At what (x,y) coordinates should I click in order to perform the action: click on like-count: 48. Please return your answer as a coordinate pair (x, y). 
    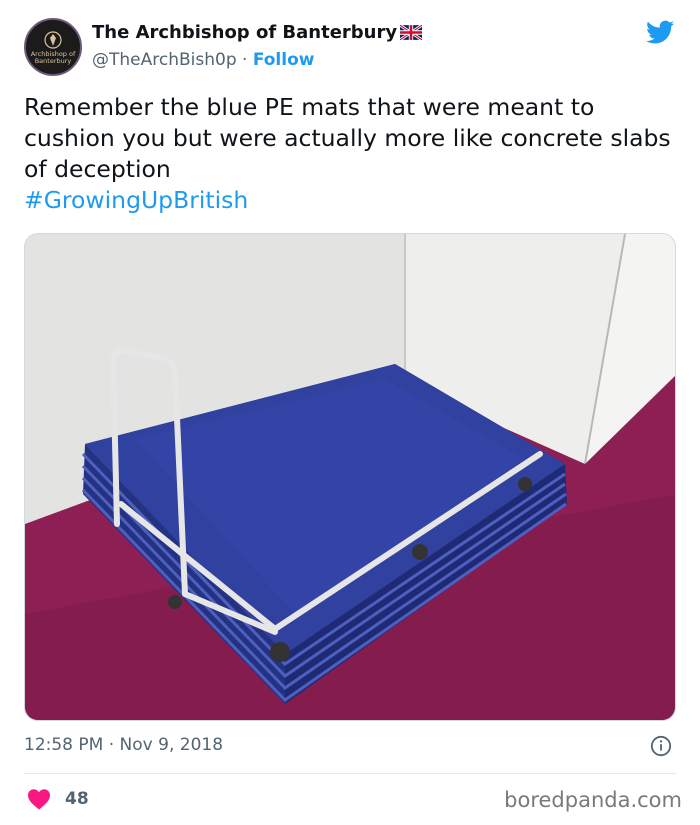
    Looking at the image, I should click on (77, 799).